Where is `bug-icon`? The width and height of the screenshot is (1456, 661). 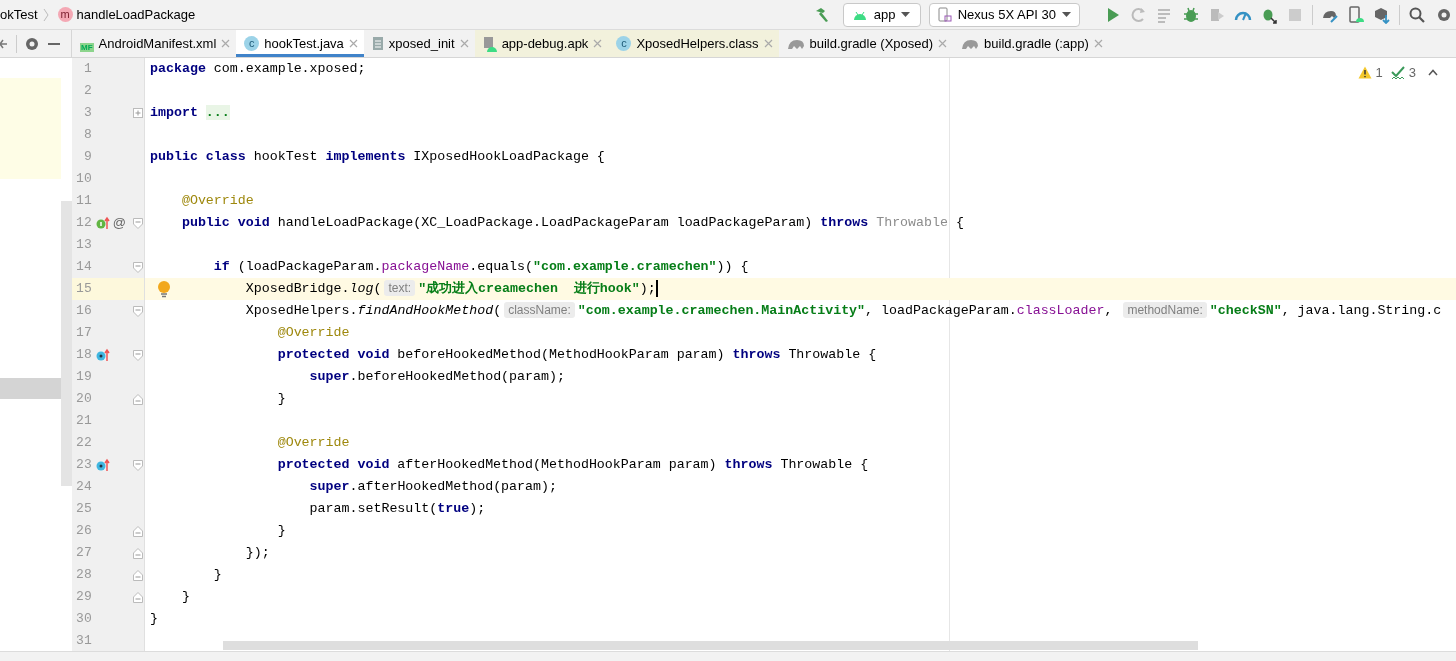 bug-icon is located at coordinates (1191, 14).